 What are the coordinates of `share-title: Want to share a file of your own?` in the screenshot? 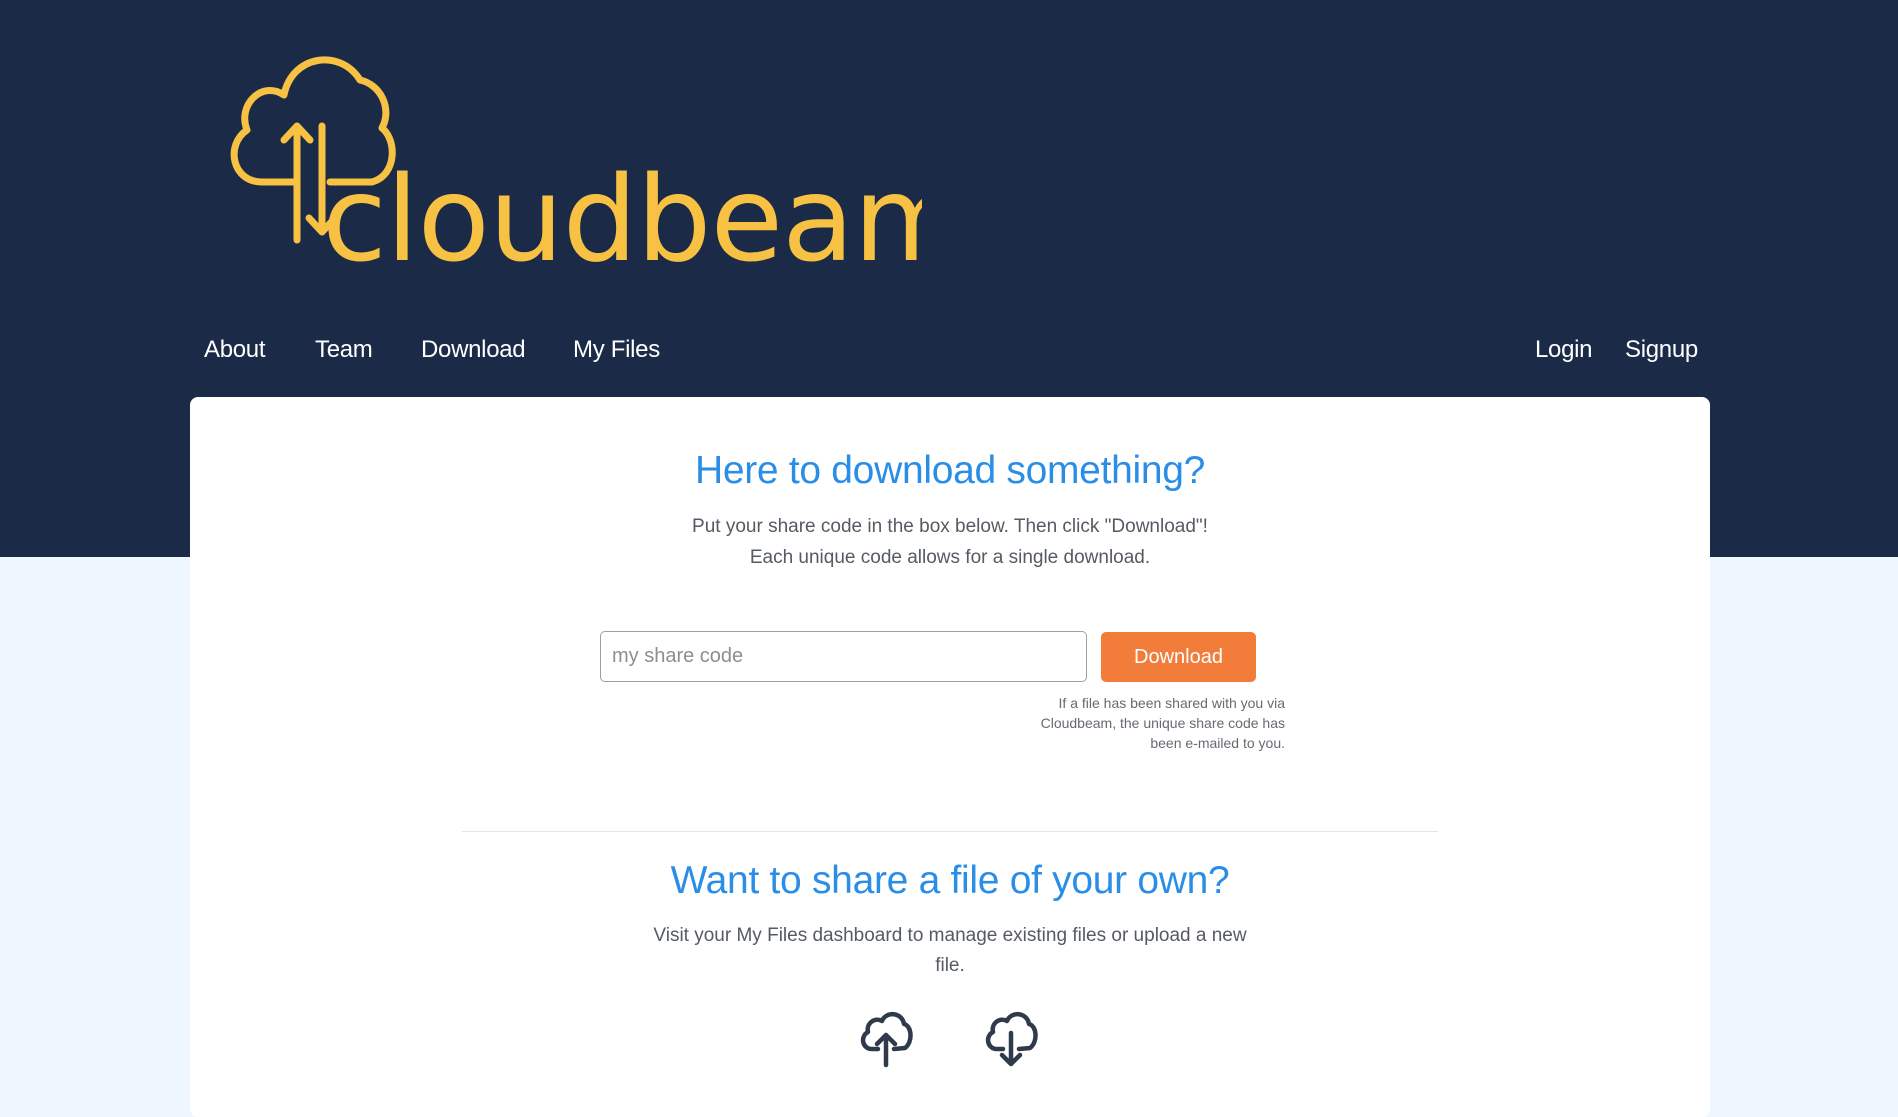 It's located at (950, 880).